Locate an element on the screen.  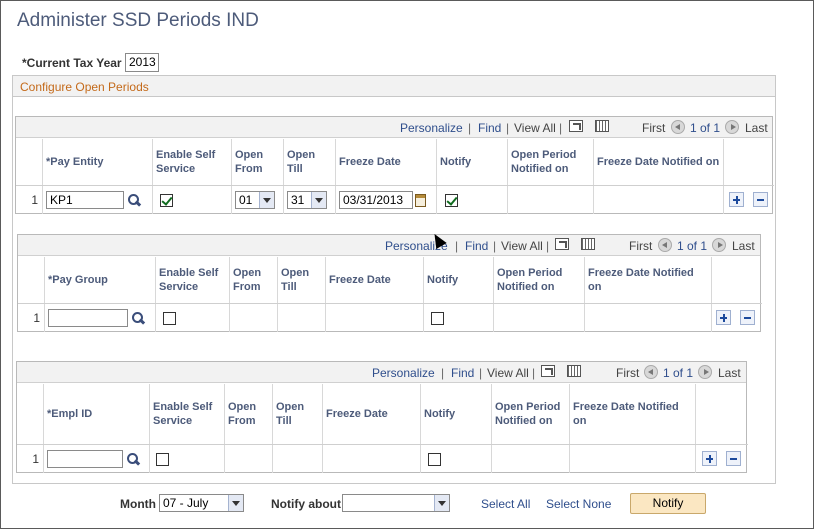
actions-cell is located at coordinates (721, 459).